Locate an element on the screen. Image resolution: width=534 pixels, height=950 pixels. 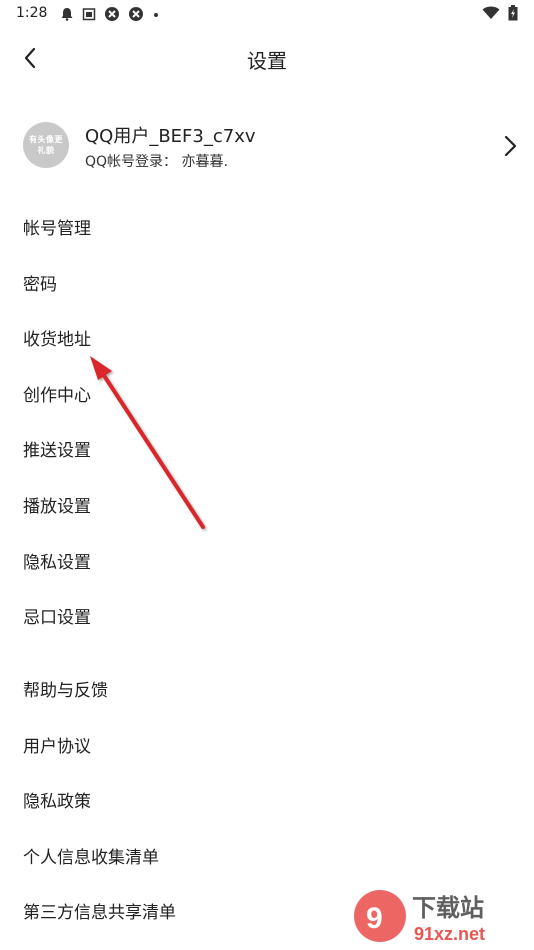
header: 设置 is located at coordinates (267, 58).